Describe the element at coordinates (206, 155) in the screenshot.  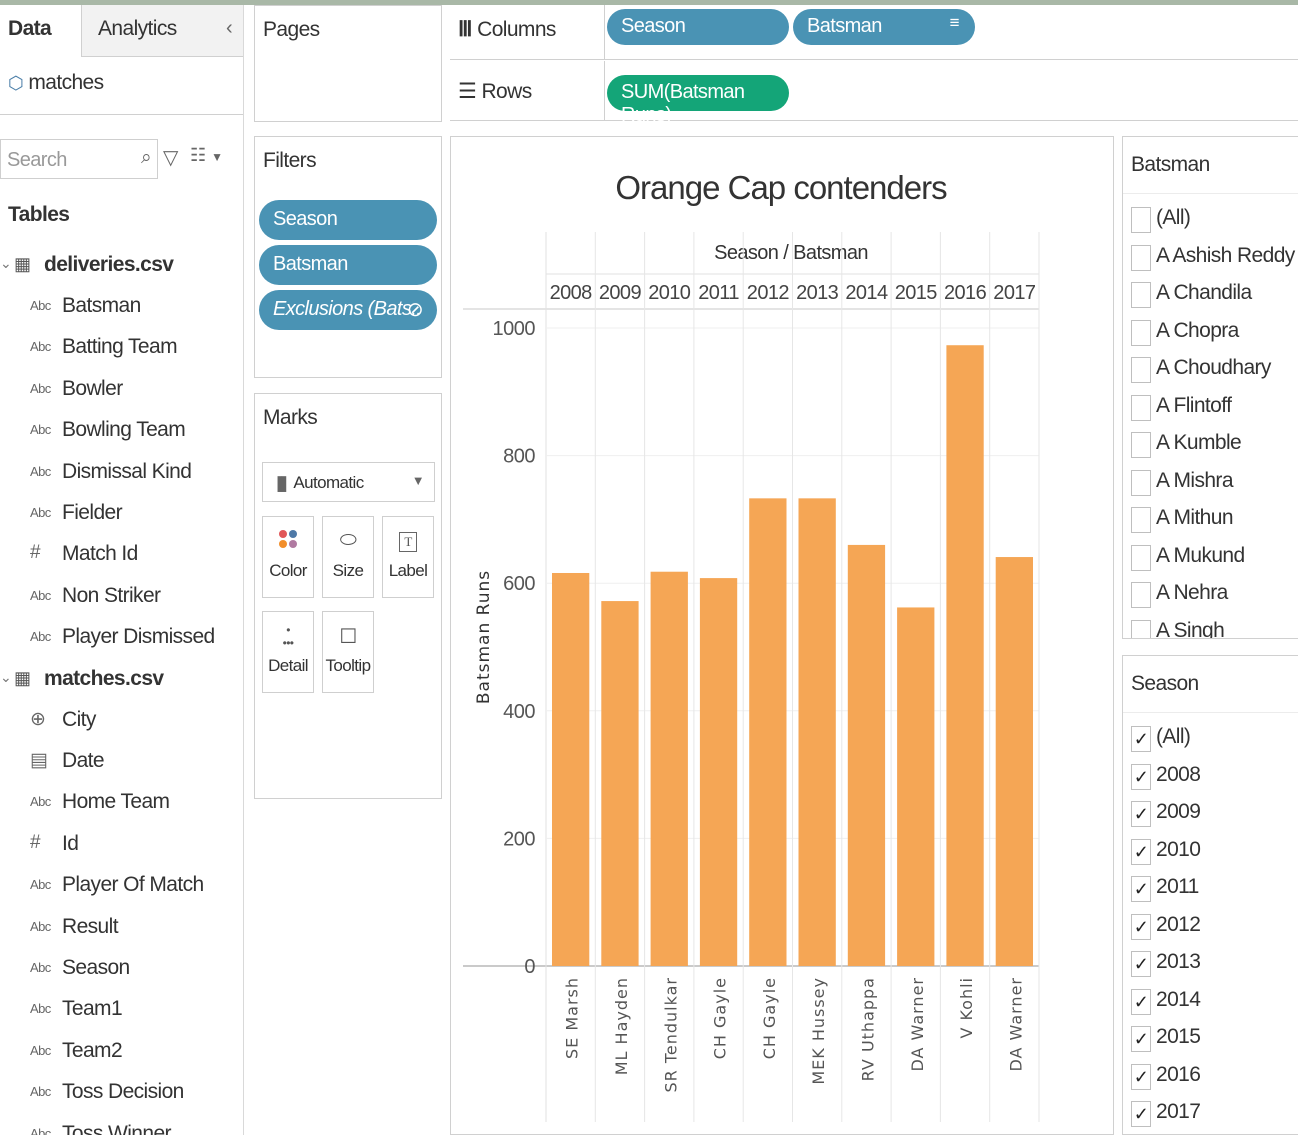
I see `view-options-icon: ☷ ▼` at that location.